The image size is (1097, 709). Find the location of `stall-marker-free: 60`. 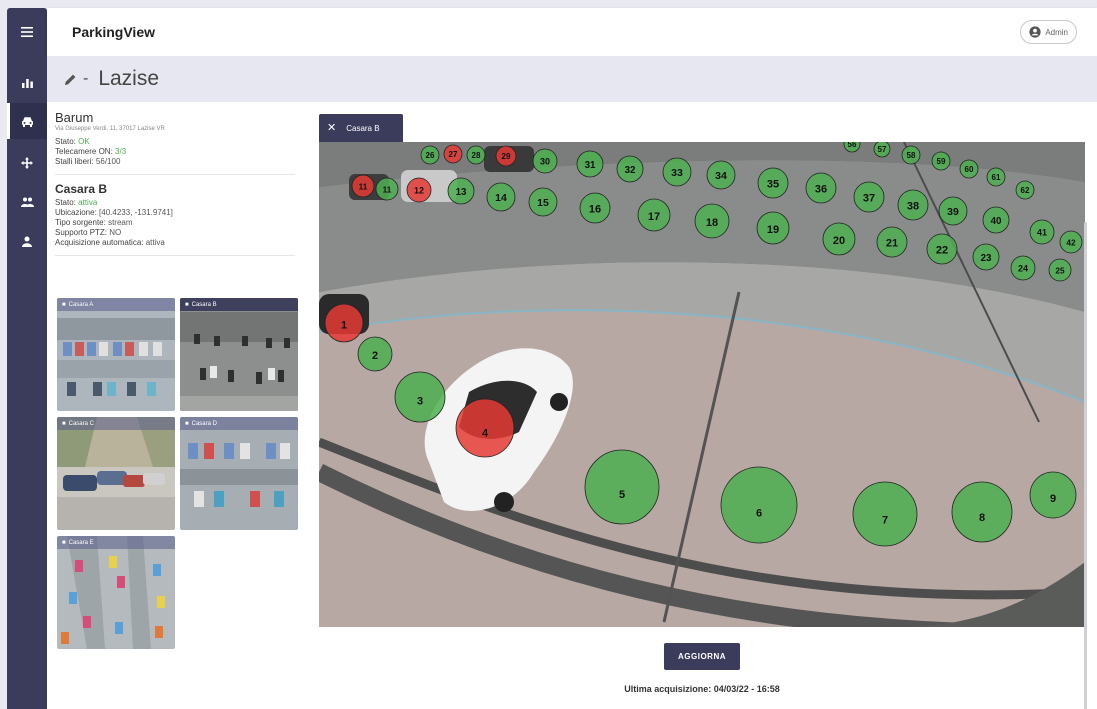

stall-marker-free: 60 is located at coordinates (969, 169).